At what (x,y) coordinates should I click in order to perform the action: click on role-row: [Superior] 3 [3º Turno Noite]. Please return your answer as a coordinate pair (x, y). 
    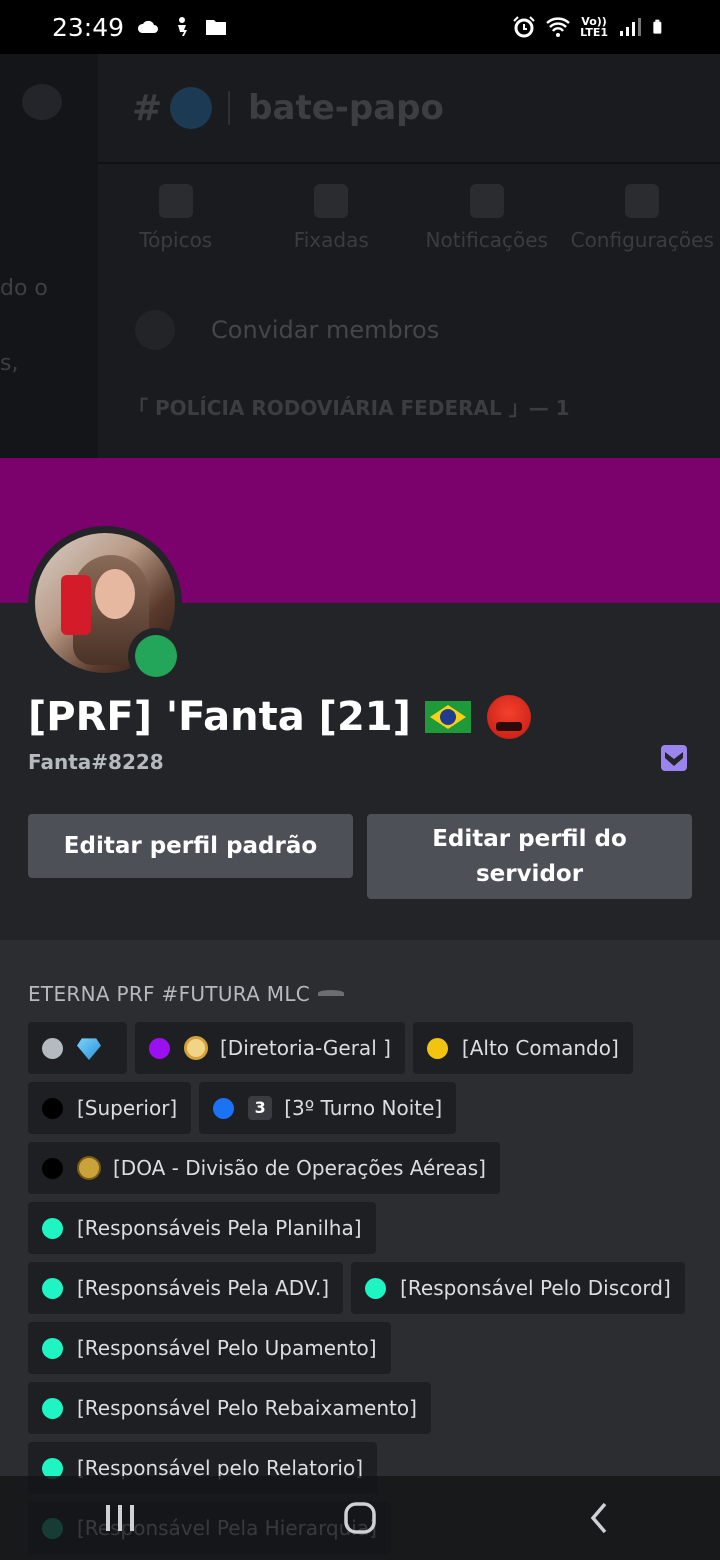
    Looking at the image, I should click on (363, 1108).